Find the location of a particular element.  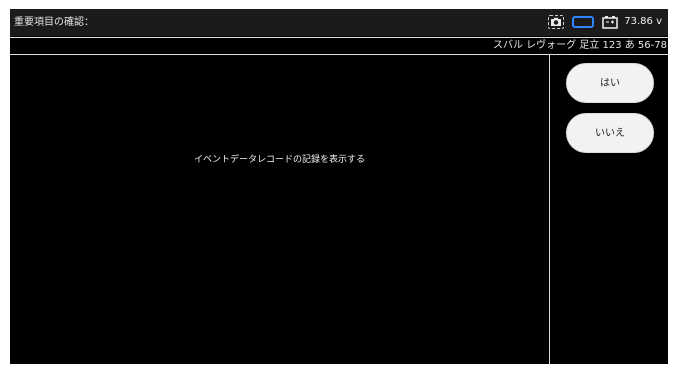

no-button: いいえ is located at coordinates (610, 133).